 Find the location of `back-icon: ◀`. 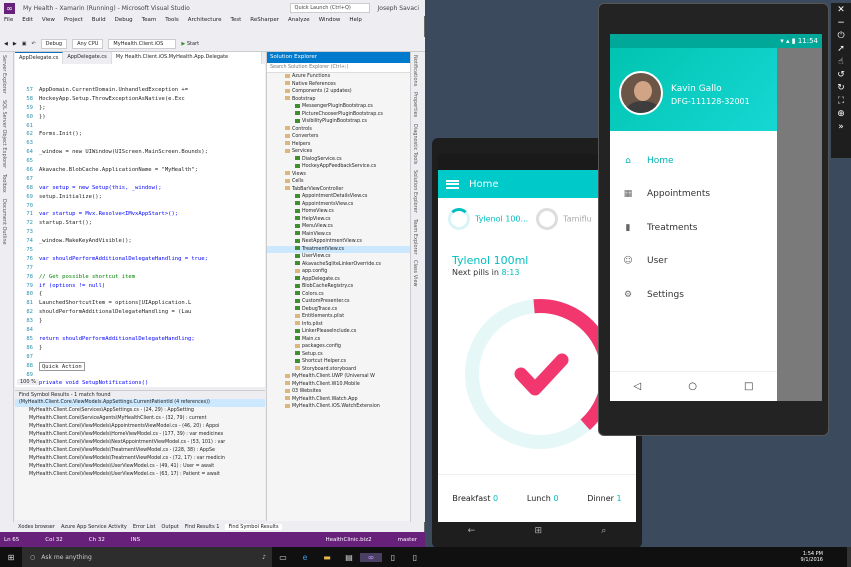

back-icon: ◀ is located at coordinates (6, 44).